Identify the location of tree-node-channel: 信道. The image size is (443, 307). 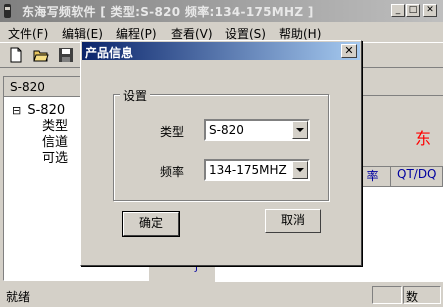
(55, 143).